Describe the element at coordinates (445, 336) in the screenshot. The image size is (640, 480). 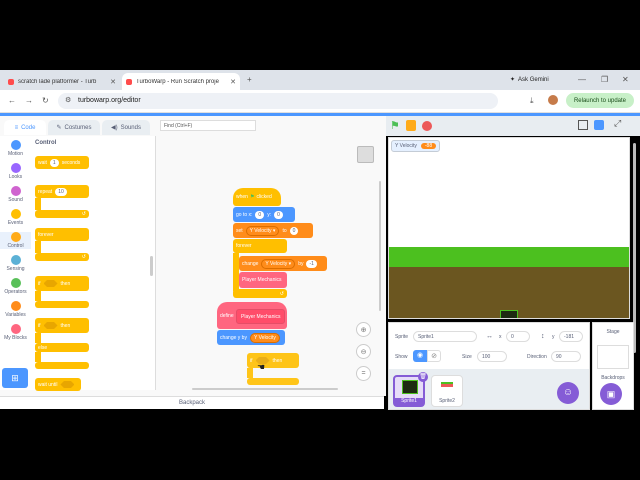
I see `sprite-name-input: Sprite1` at that location.